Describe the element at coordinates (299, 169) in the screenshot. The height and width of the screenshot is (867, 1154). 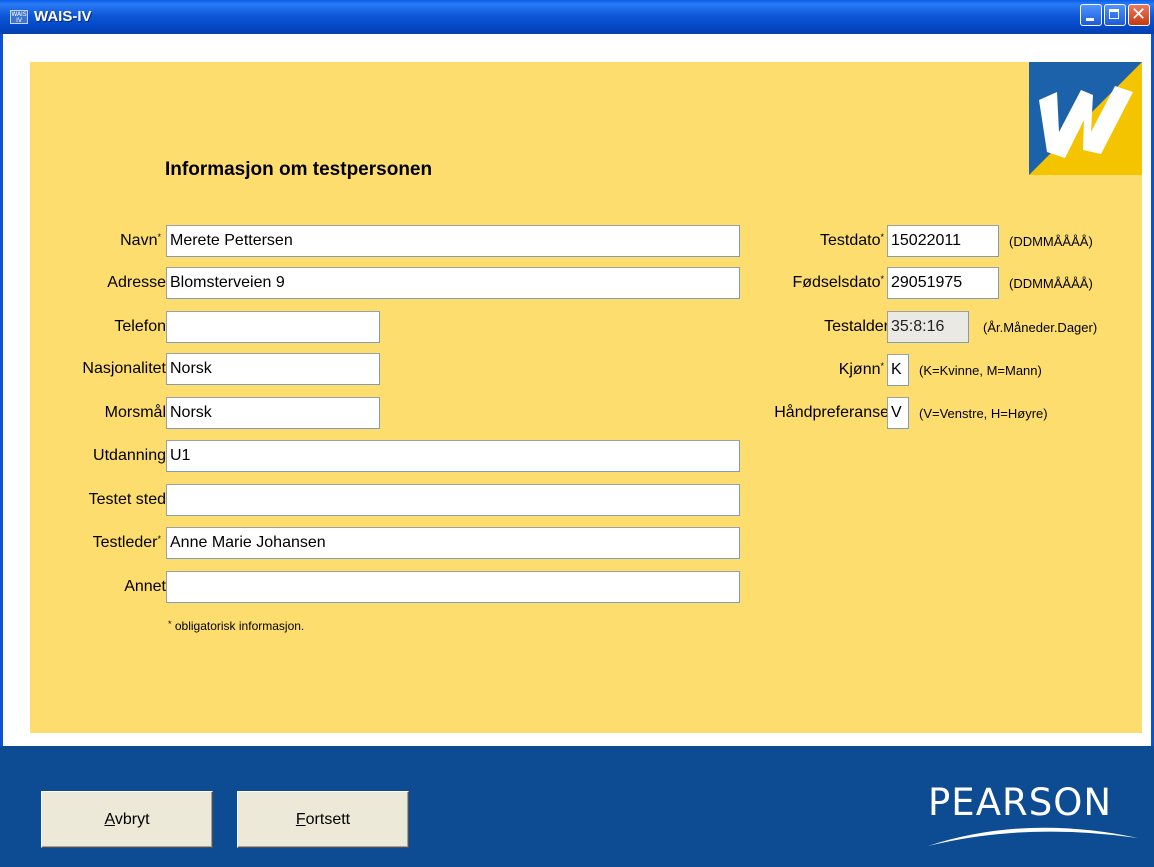
I see `page-title: Informasjon om testpersonen` at that location.